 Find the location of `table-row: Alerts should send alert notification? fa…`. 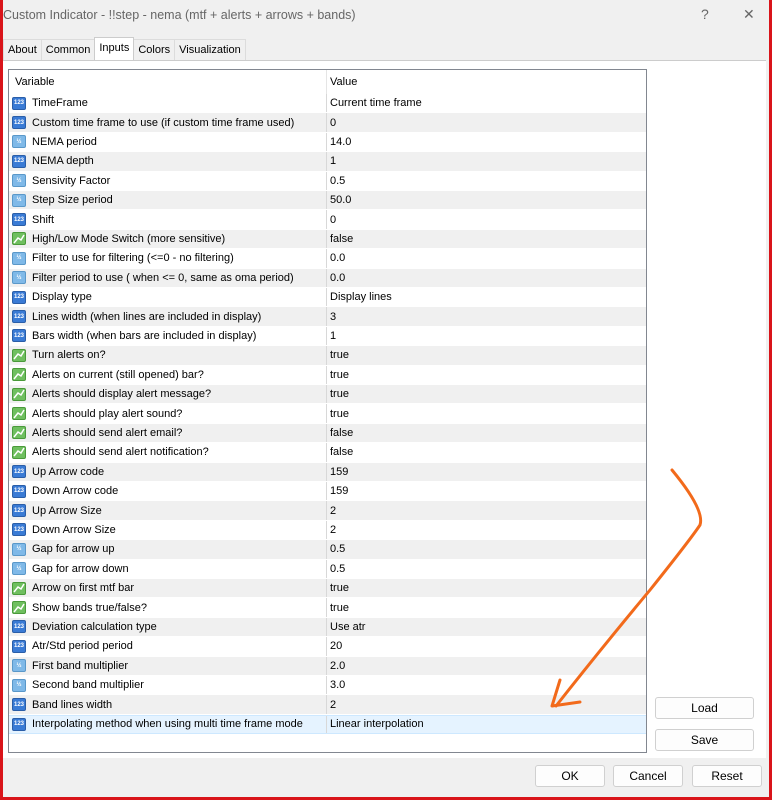

table-row: Alerts should send alert notification? fa… is located at coordinates (327, 453).